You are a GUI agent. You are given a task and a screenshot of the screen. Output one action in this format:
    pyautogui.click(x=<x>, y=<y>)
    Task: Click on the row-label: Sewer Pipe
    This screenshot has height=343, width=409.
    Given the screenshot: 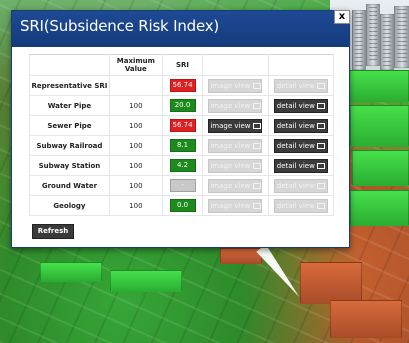 What is the action you would take?
    pyautogui.click(x=69, y=125)
    